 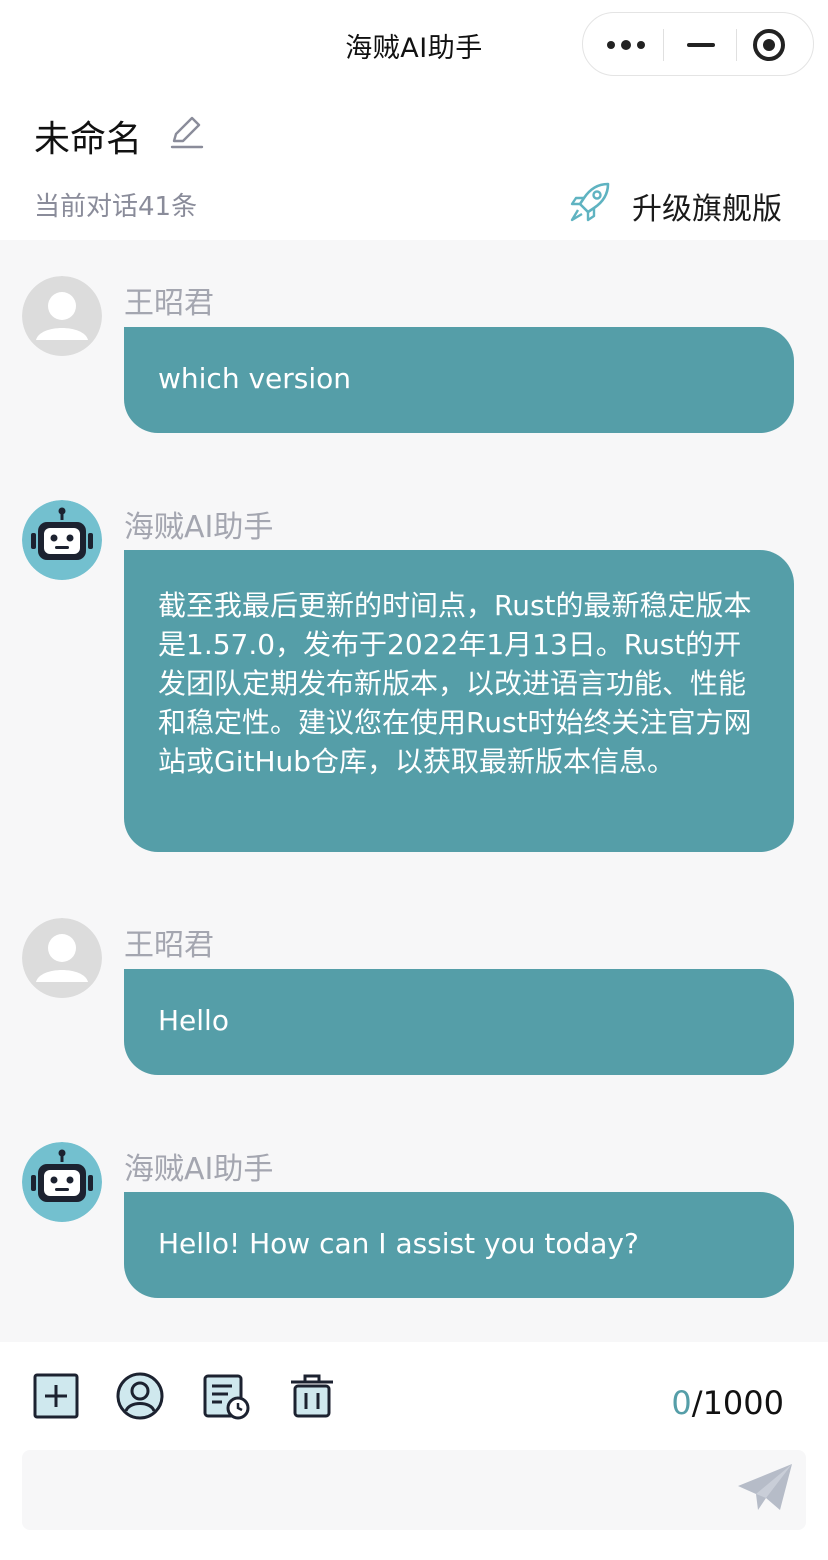 I want to click on character-counter: 0/1000, so click(x=727, y=1403).